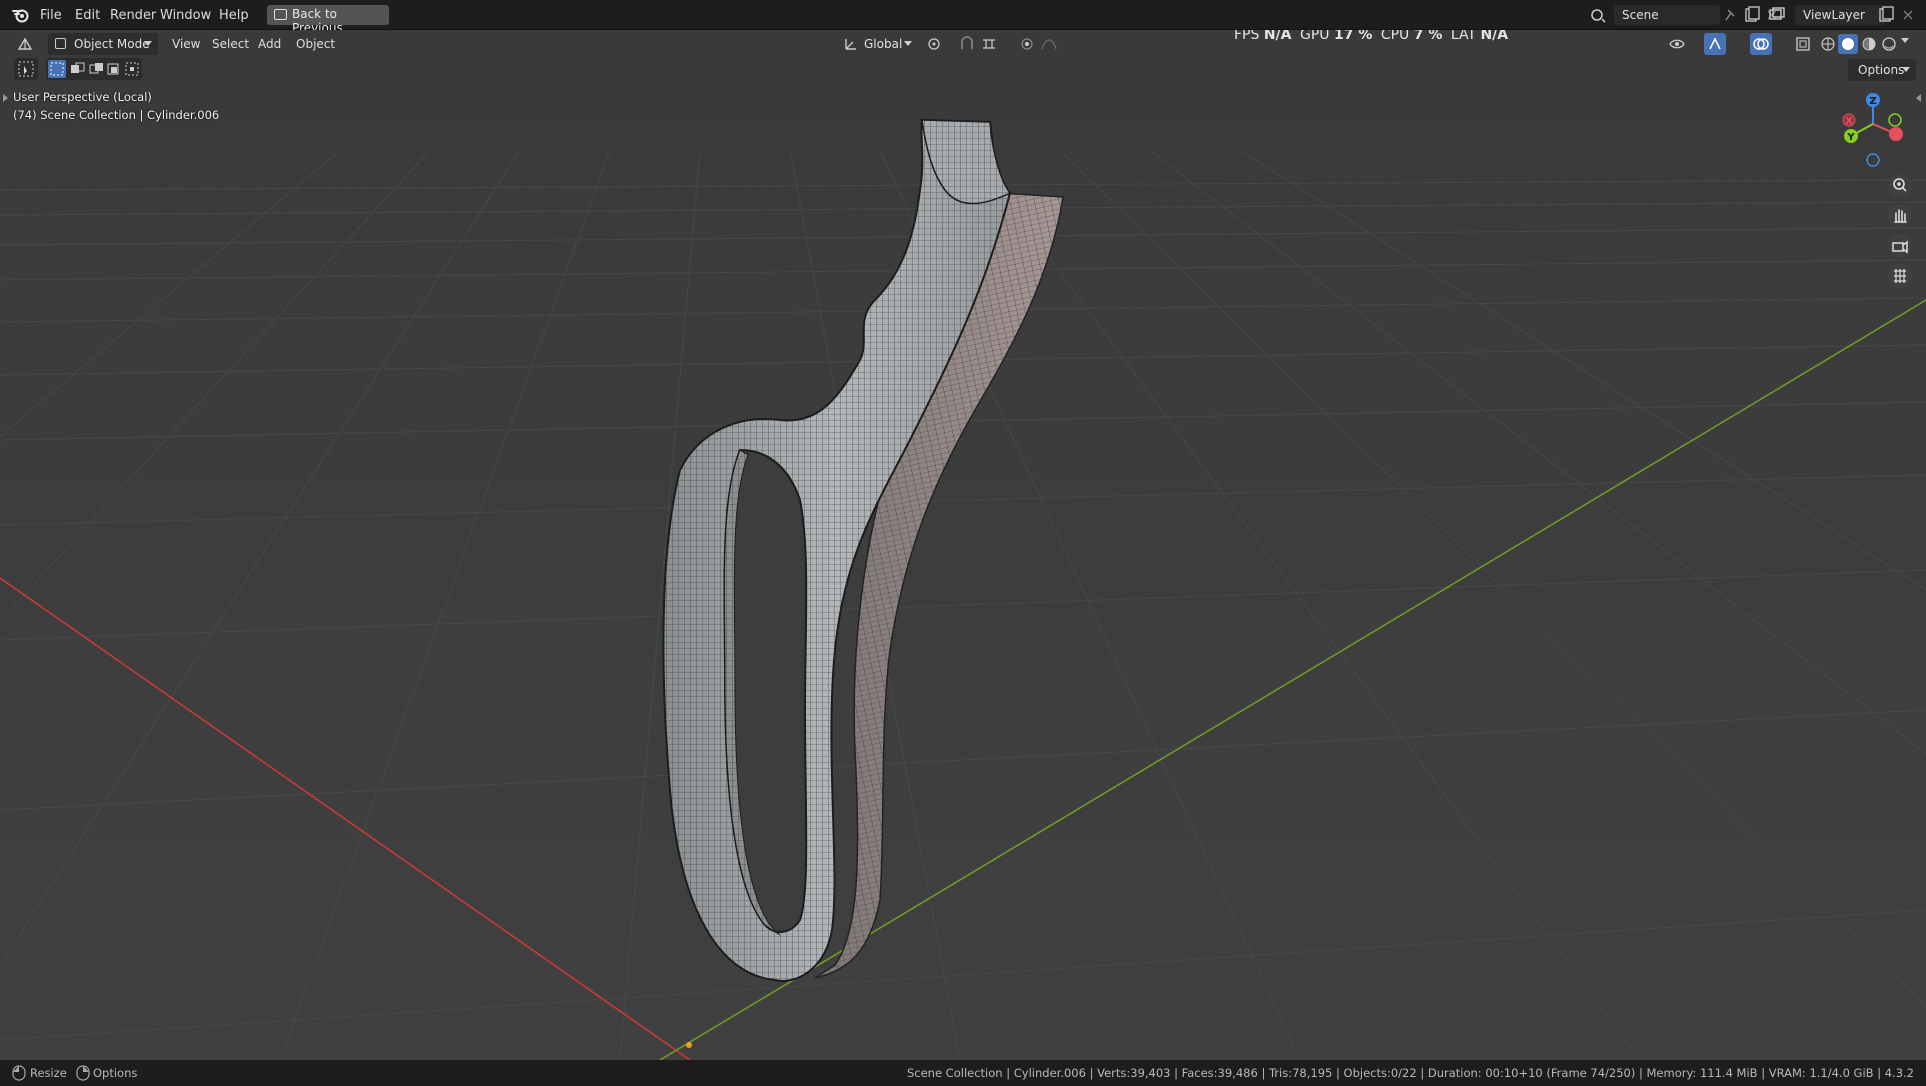 The width and height of the screenshot is (1926, 1086). Describe the element at coordinates (230, 44) in the screenshot. I see `menu-select: Select` at that location.